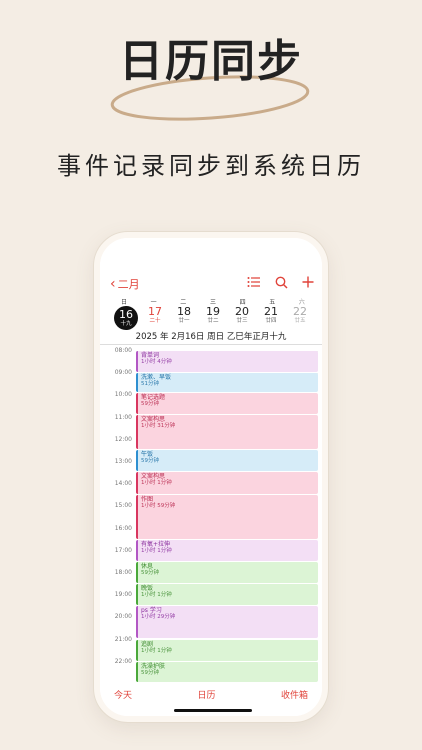 Image resolution: width=422 pixels, height=750 pixels. I want to click on event-duration: 1小时 4分钟, so click(156, 362).